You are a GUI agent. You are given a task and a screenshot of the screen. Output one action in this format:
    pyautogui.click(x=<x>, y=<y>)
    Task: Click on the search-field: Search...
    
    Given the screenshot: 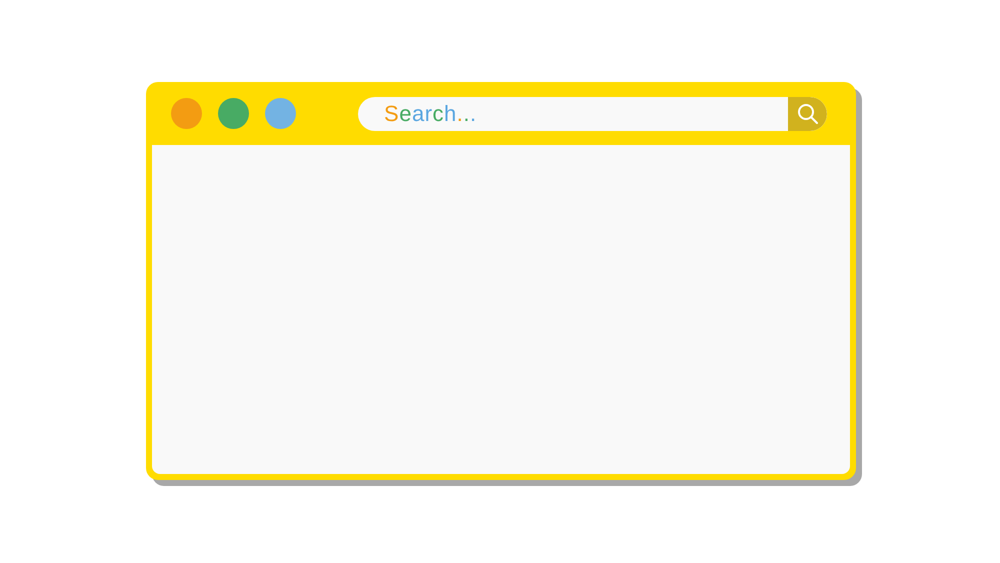 What is the action you would take?
    pyautogui.click(x=592, y=113)
    